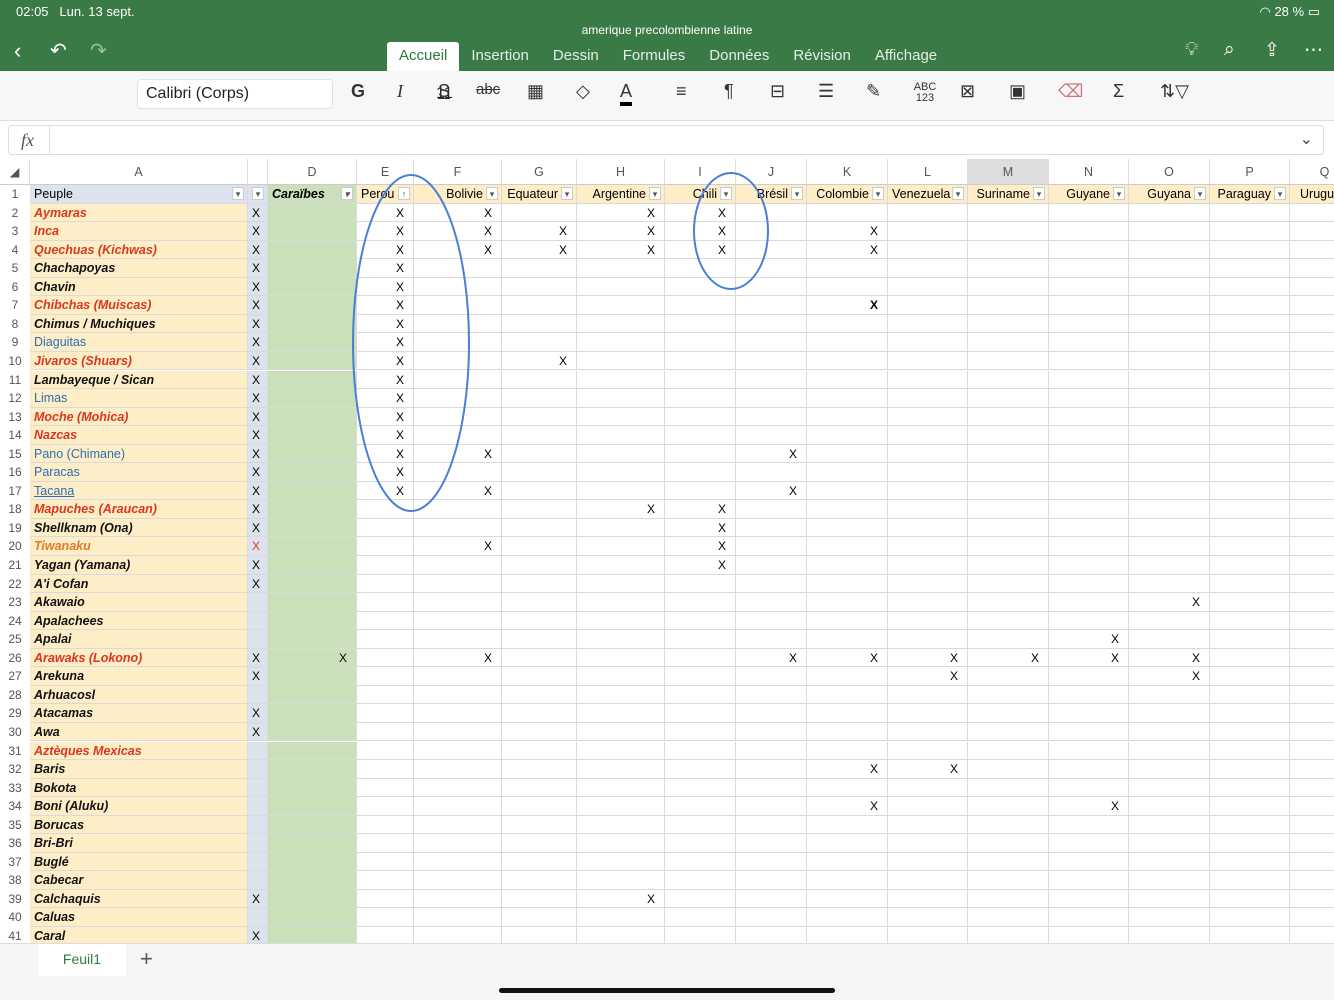  What do you see at coordinates (1174, 91) in the screenshot?
I see `sort-filter-icon: ⇅▽` at bounding box center [1174, 91].